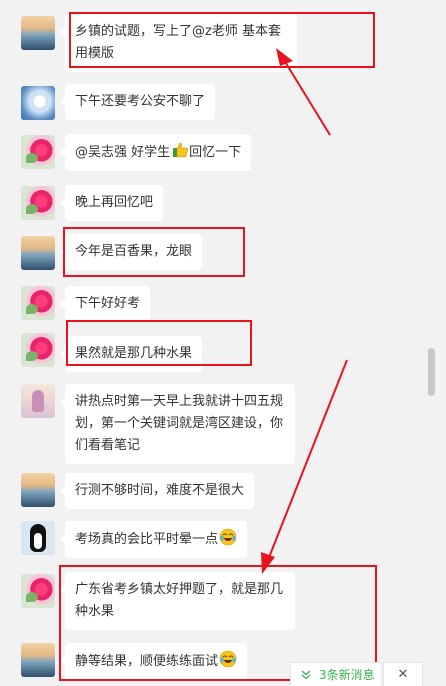  Describe the element at coordinates (38, 538) in the screenshot. I see `penguin-avatar` at that location.